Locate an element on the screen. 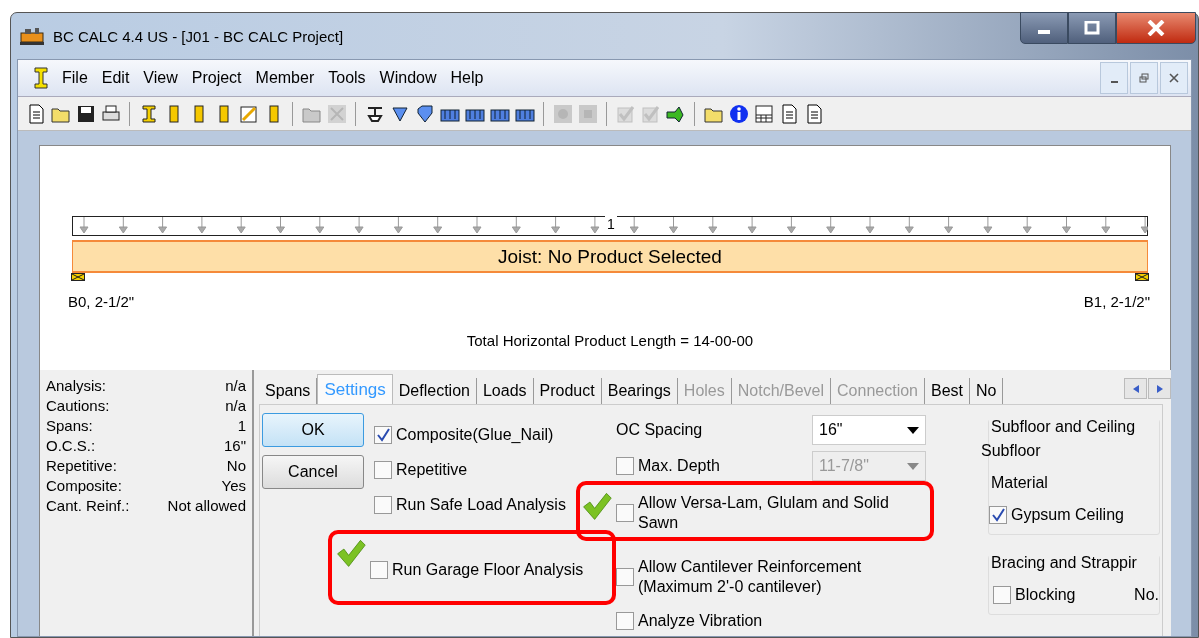  material-label: Material is located at coordinates (1020, 483).